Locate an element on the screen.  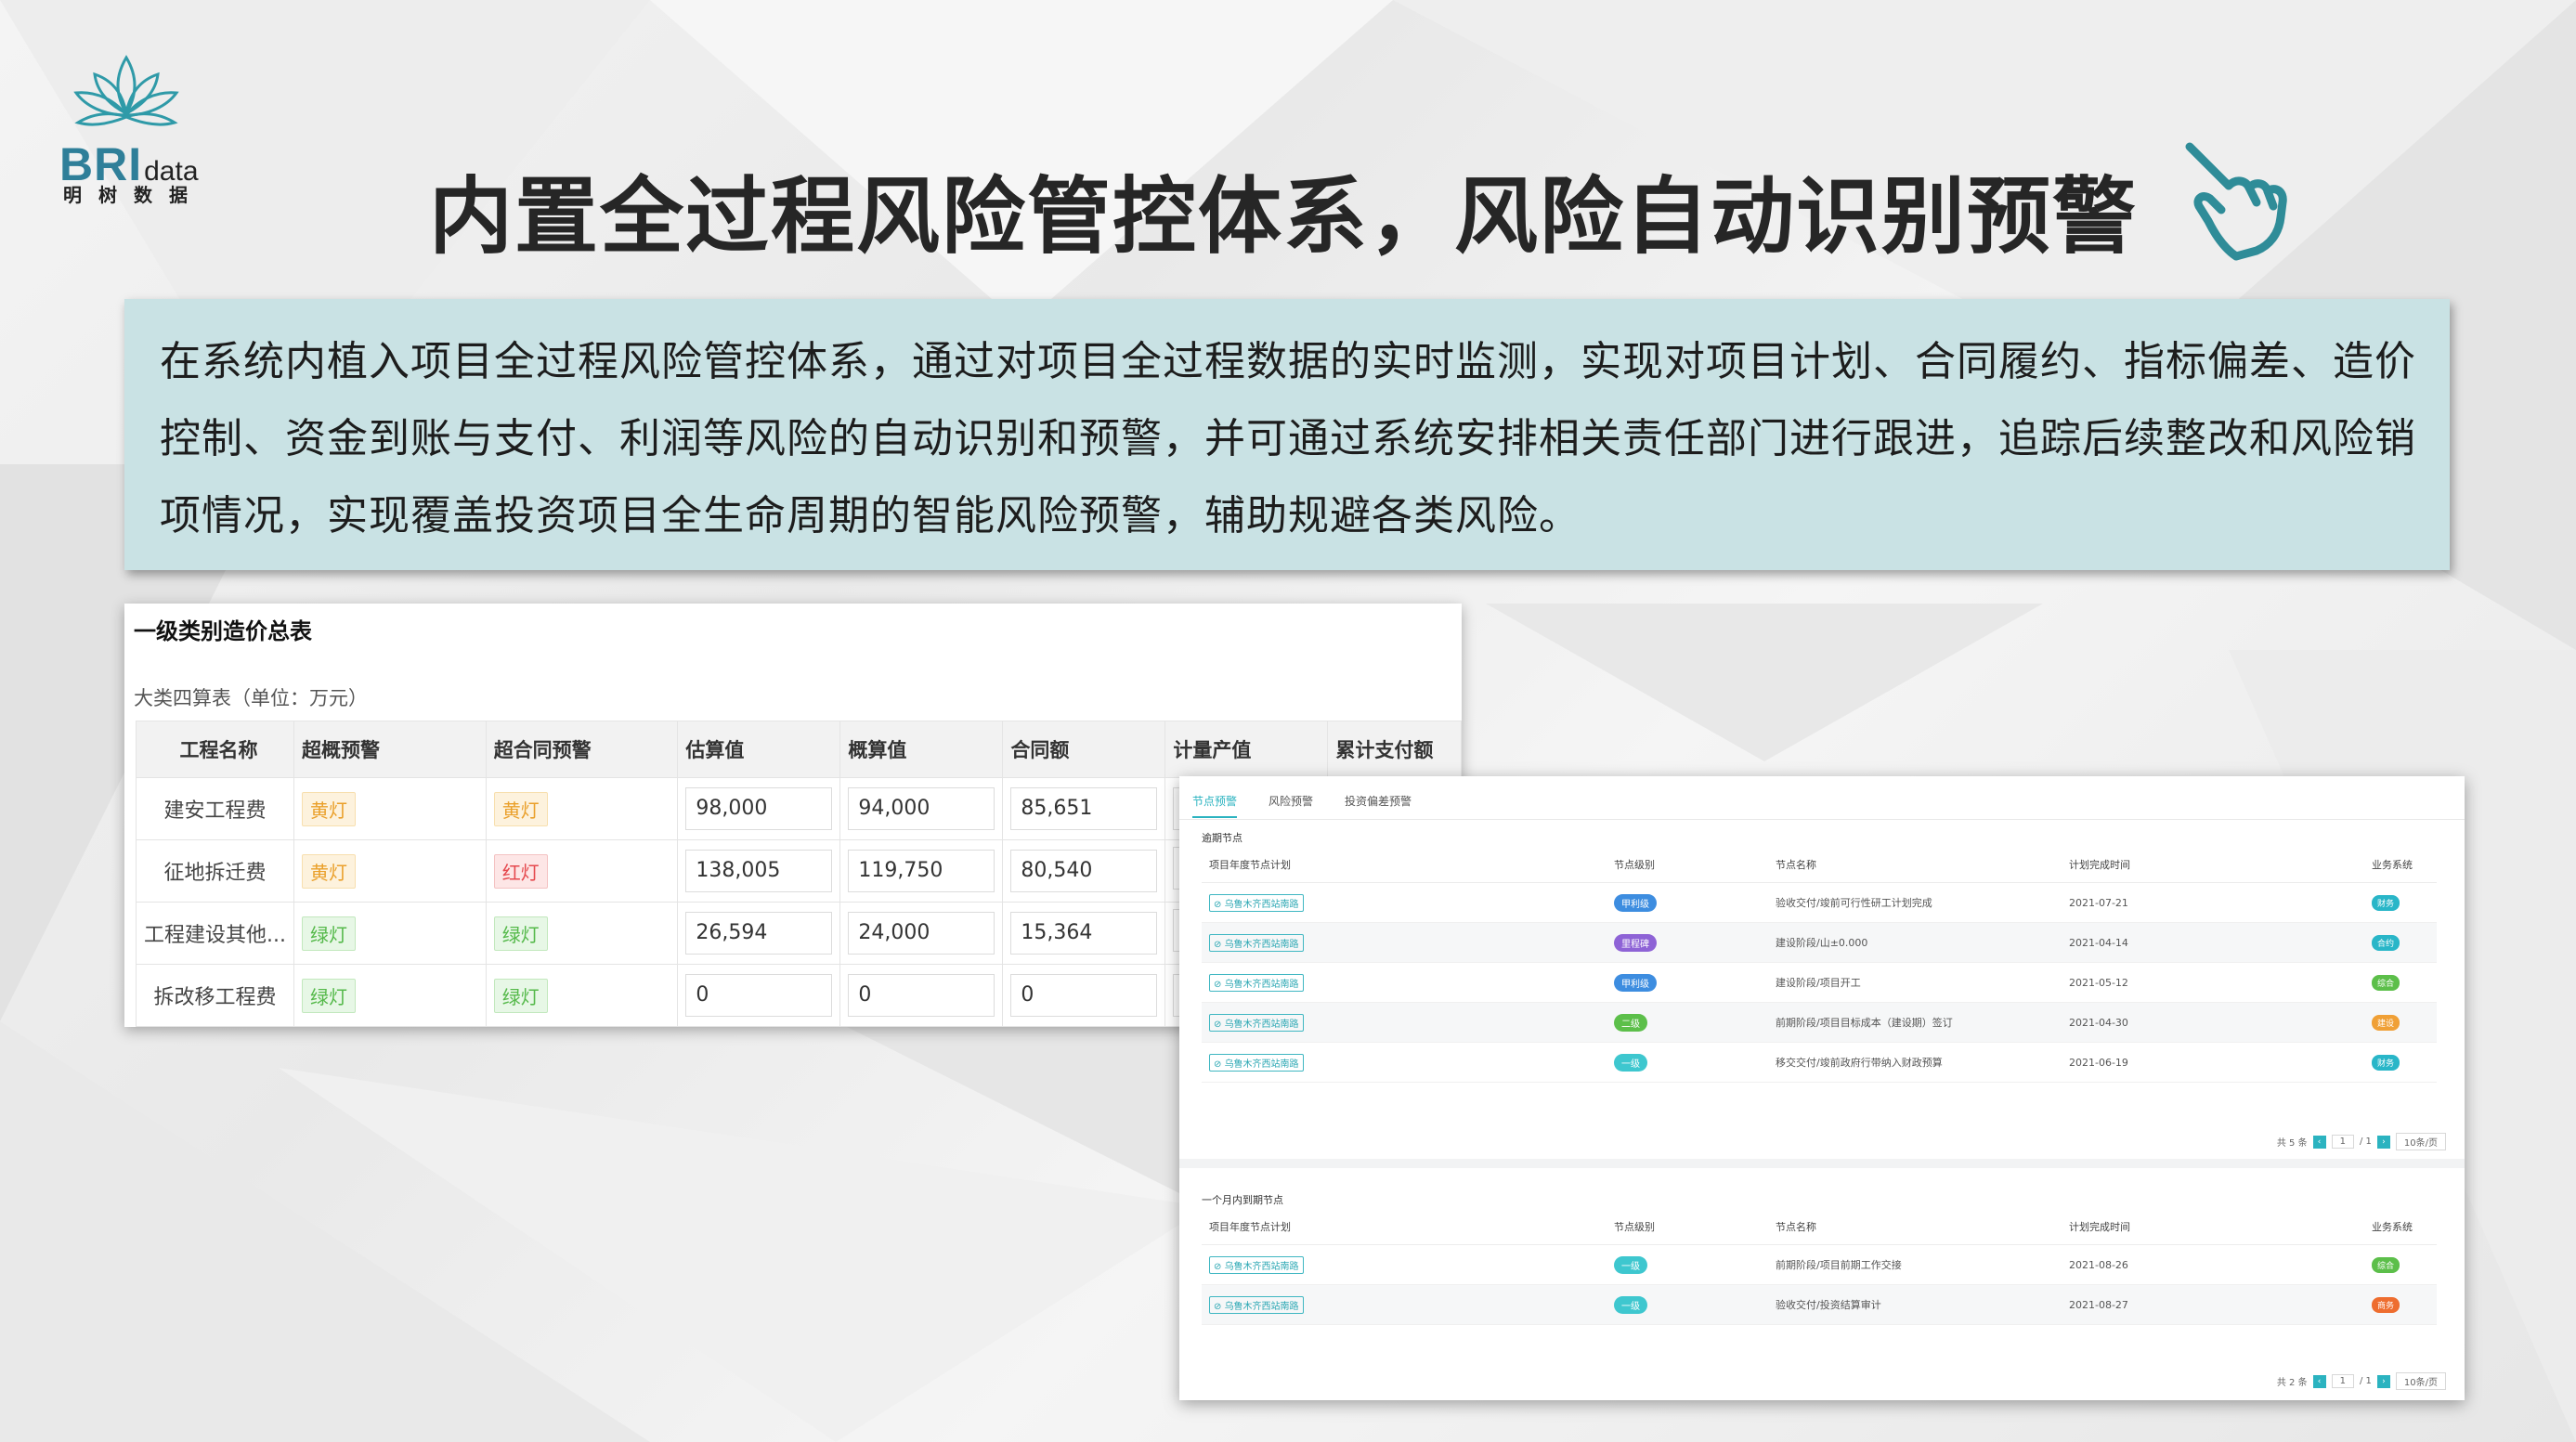
budget-field: 119,750 is located at coordinates (921, 871).